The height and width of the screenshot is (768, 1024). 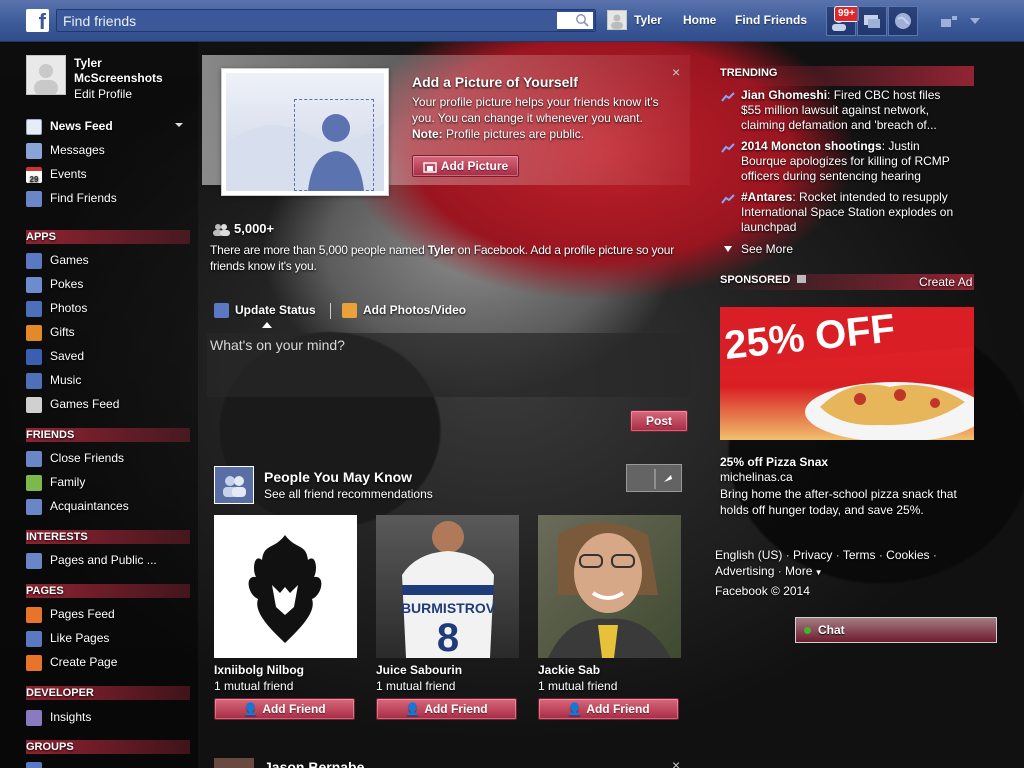 What do you see at coordinates (577, 686) in the screenshot?
I see `pymk-mutual-3: 1 mutual friend` at bounding box center [577, 686].